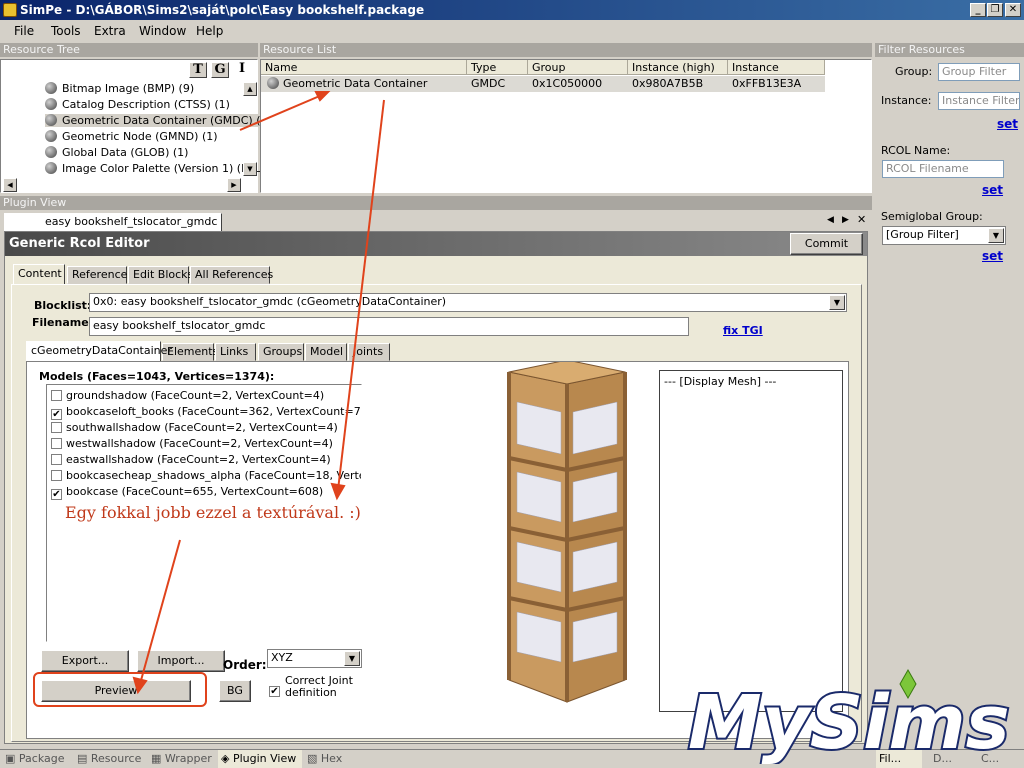 The height and width of the screenshot is (768, 1024). Describe the element at coordinates (830, 220) in the screenshot. I see `tab-nav-left-icon: ◀` at that location.